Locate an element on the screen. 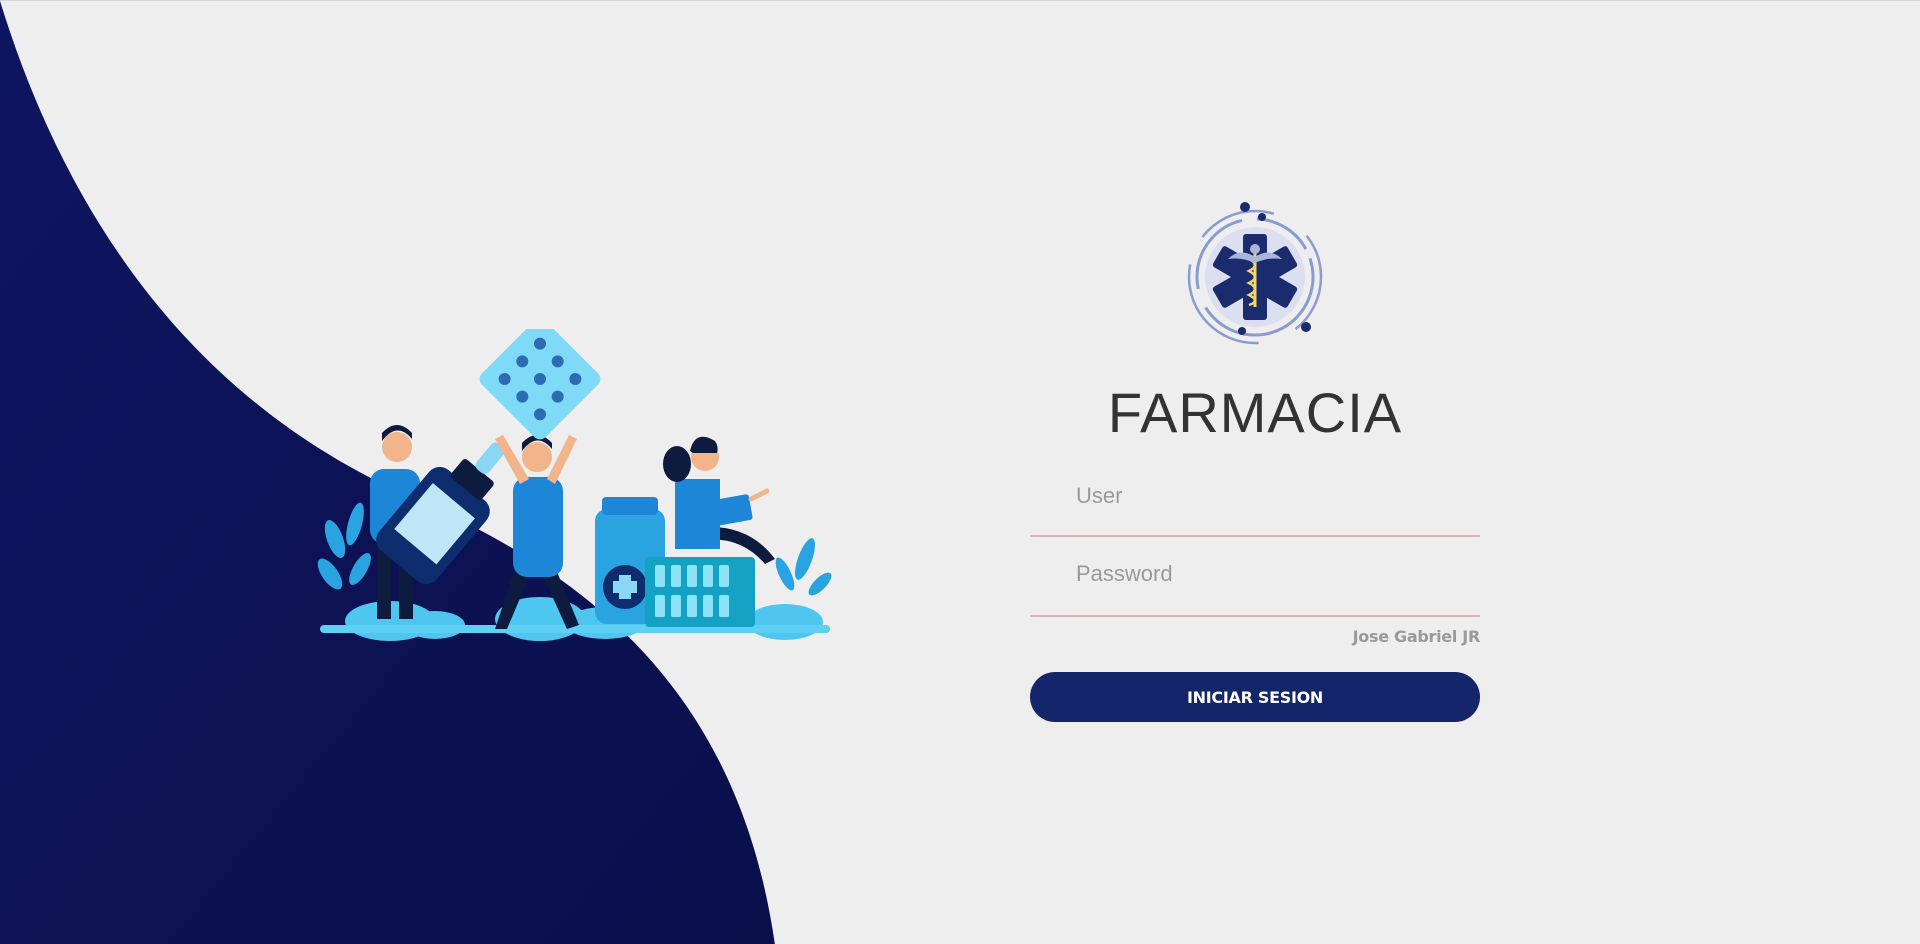 The height and width of the screenshot is (944, 1920). star-of-life-caduceus-icon is located at coordinates (1255, 273).